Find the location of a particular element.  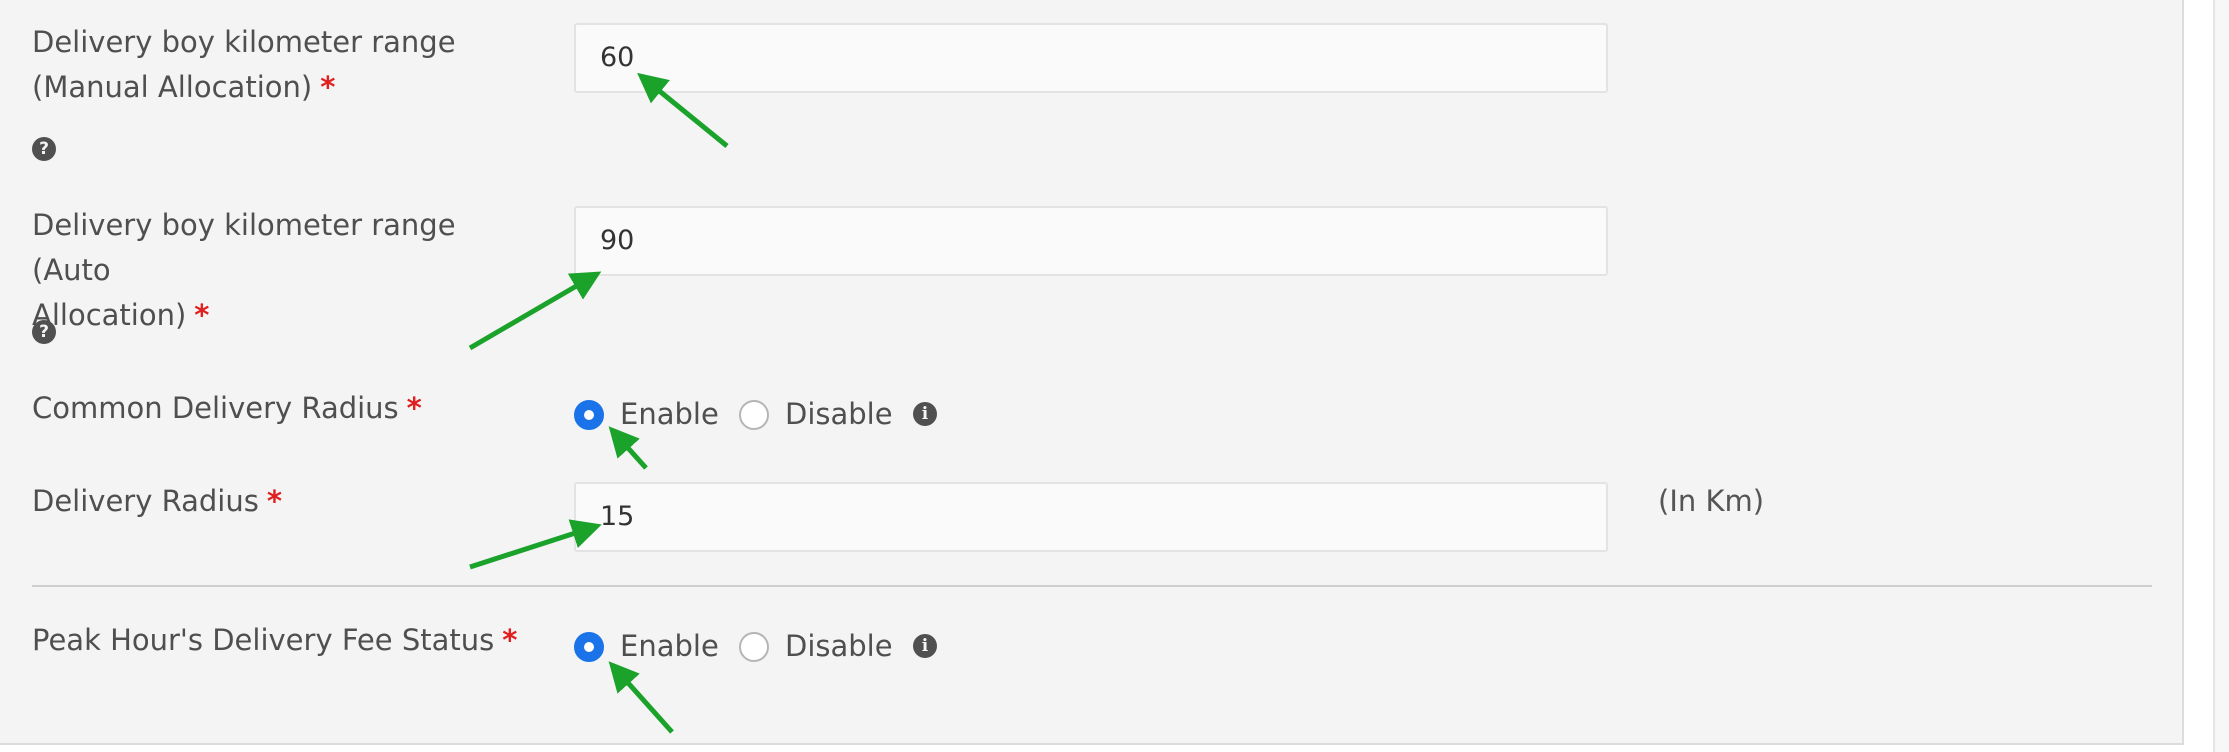

annotation-arrows is located at coordinates (598, 403).